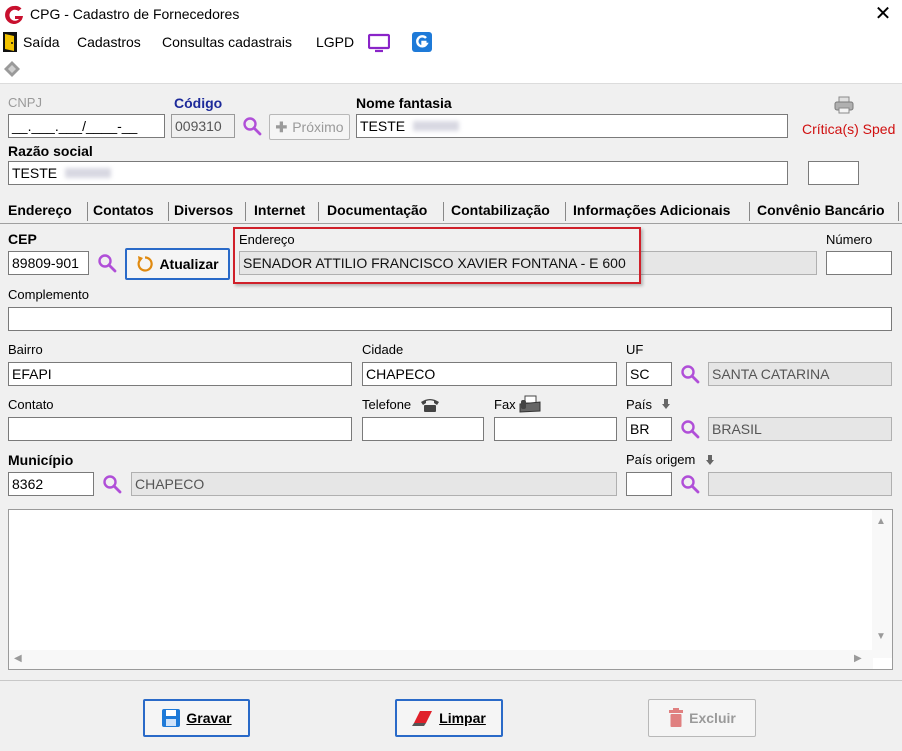 This screenshot has height=751, width=902. I want to click on eraser-icon, so click(422, 718).